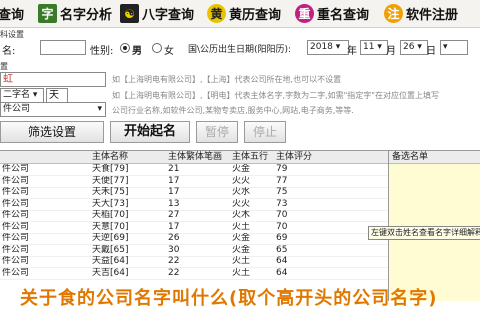  I want to click on toolbar-almanac-label: 黄历查询, so click(255, 15).